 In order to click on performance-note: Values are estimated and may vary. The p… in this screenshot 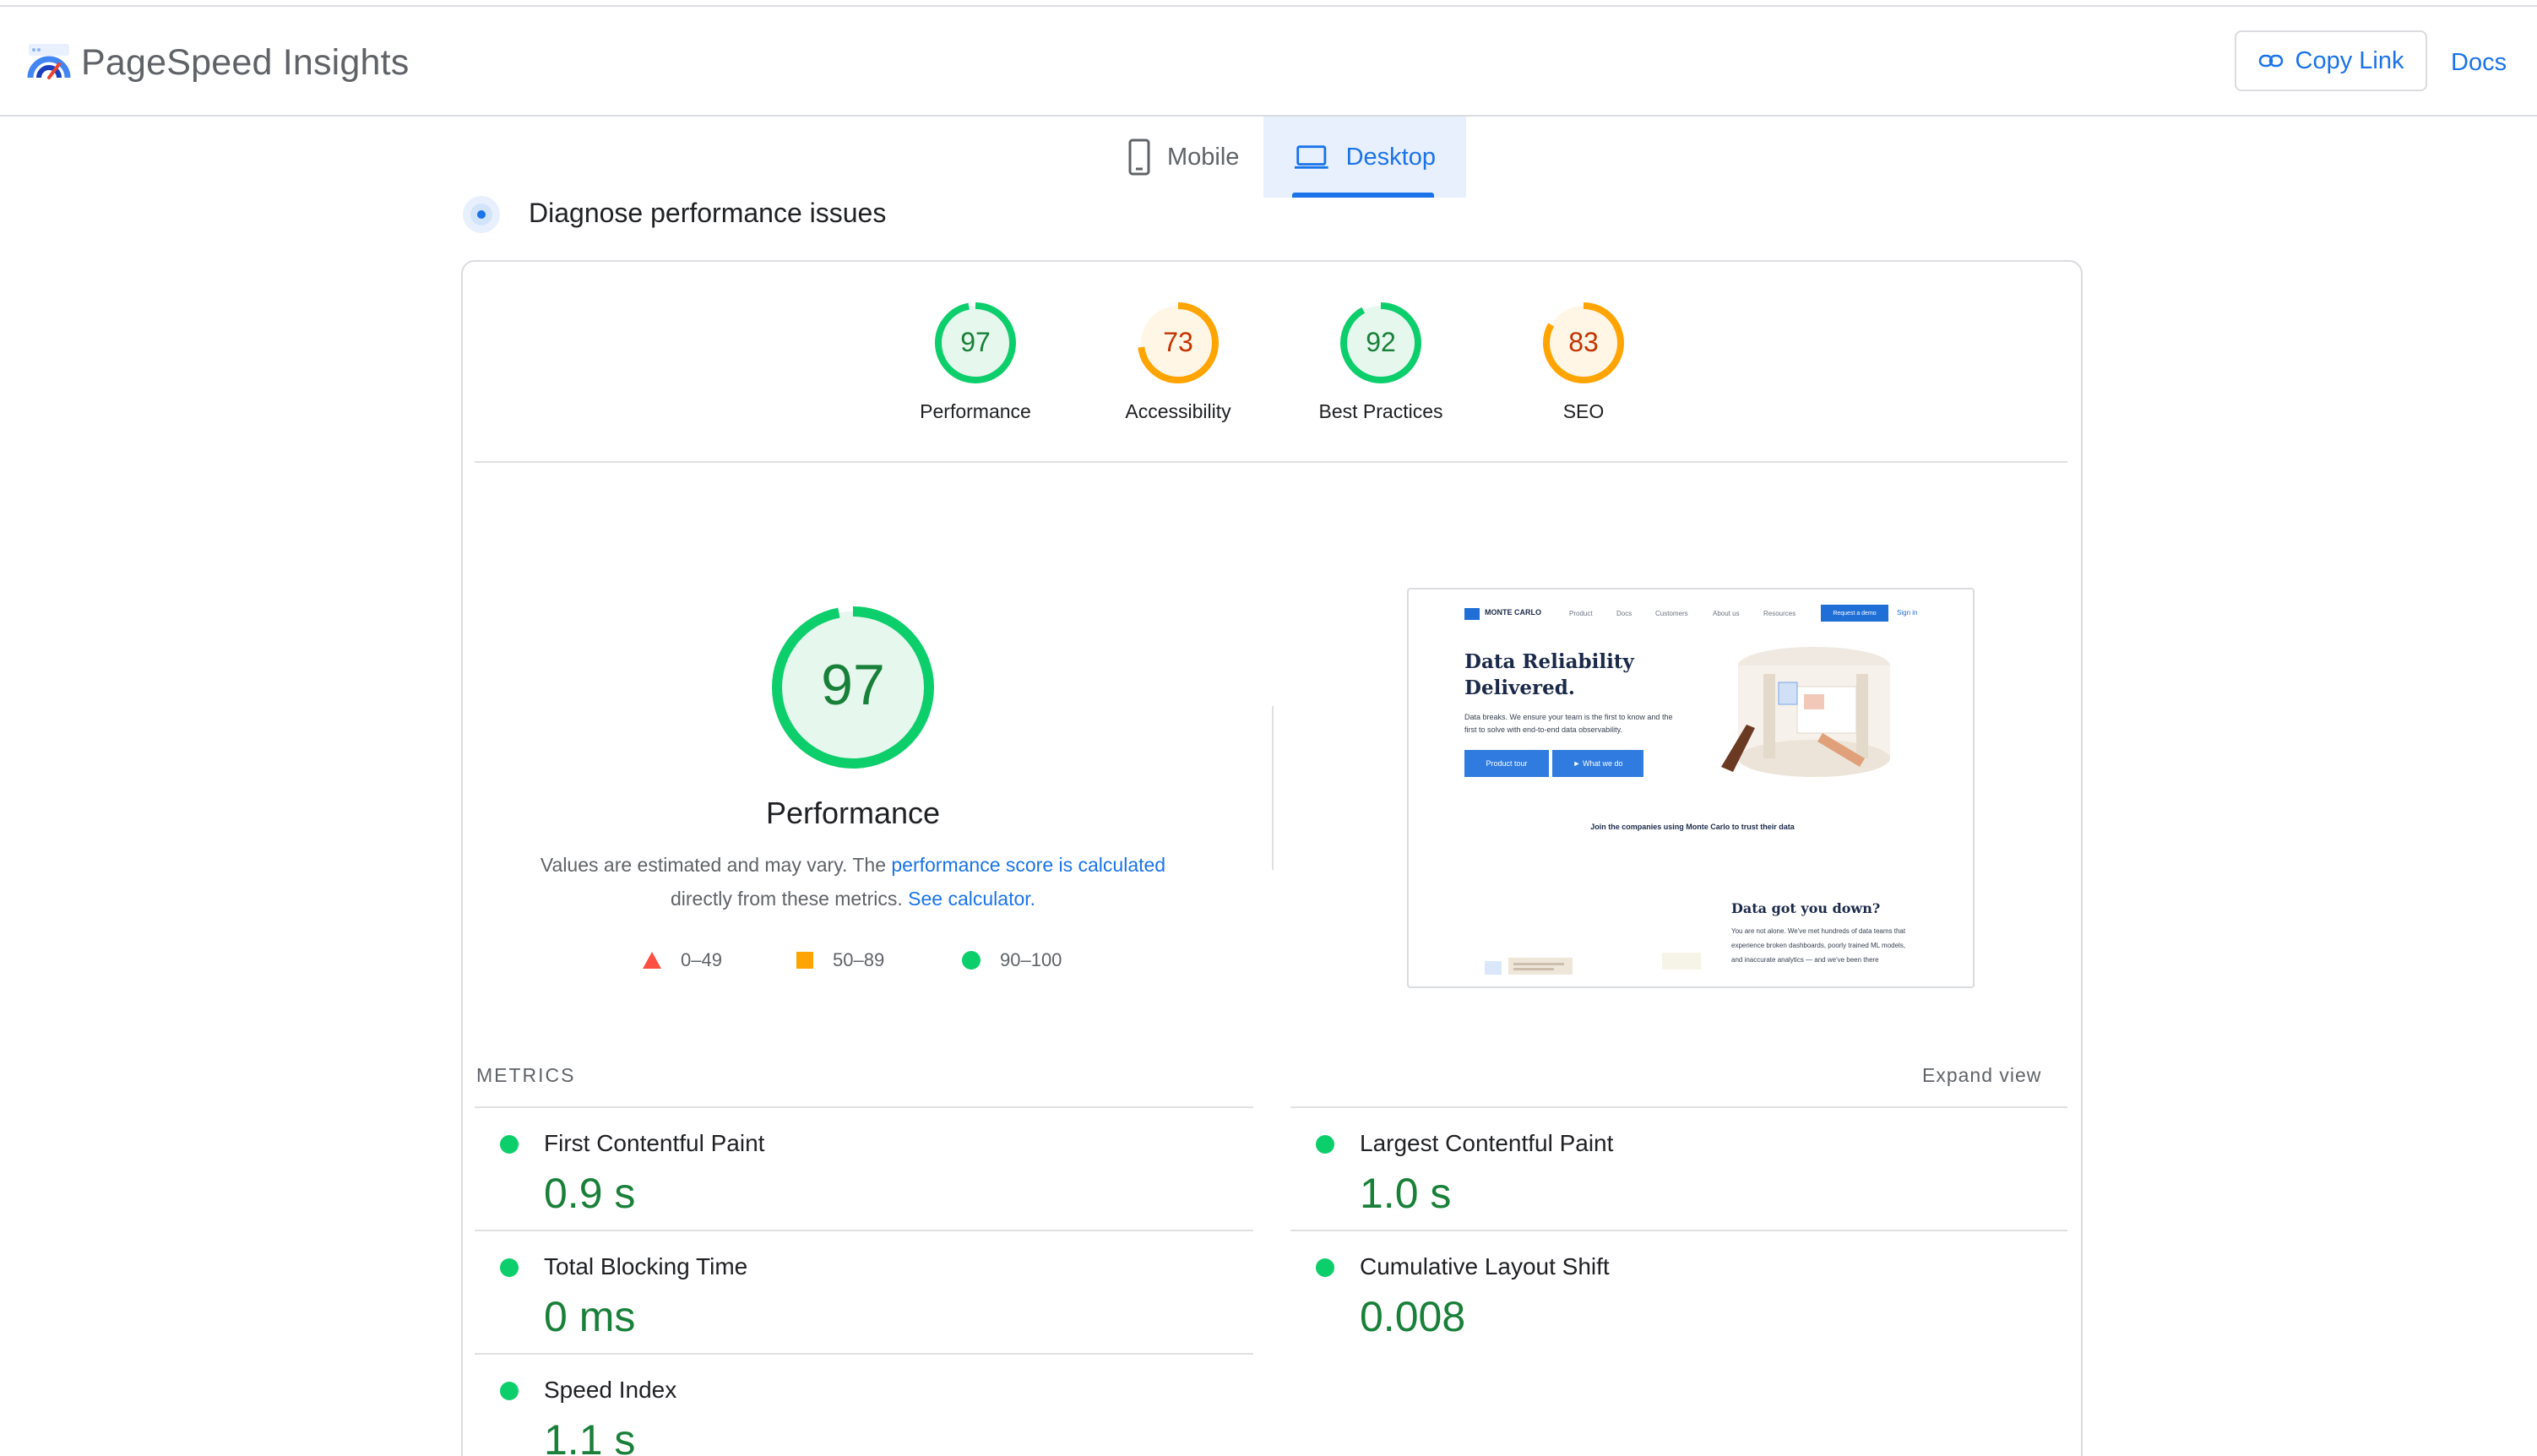, I will do `click(853, 881)`.